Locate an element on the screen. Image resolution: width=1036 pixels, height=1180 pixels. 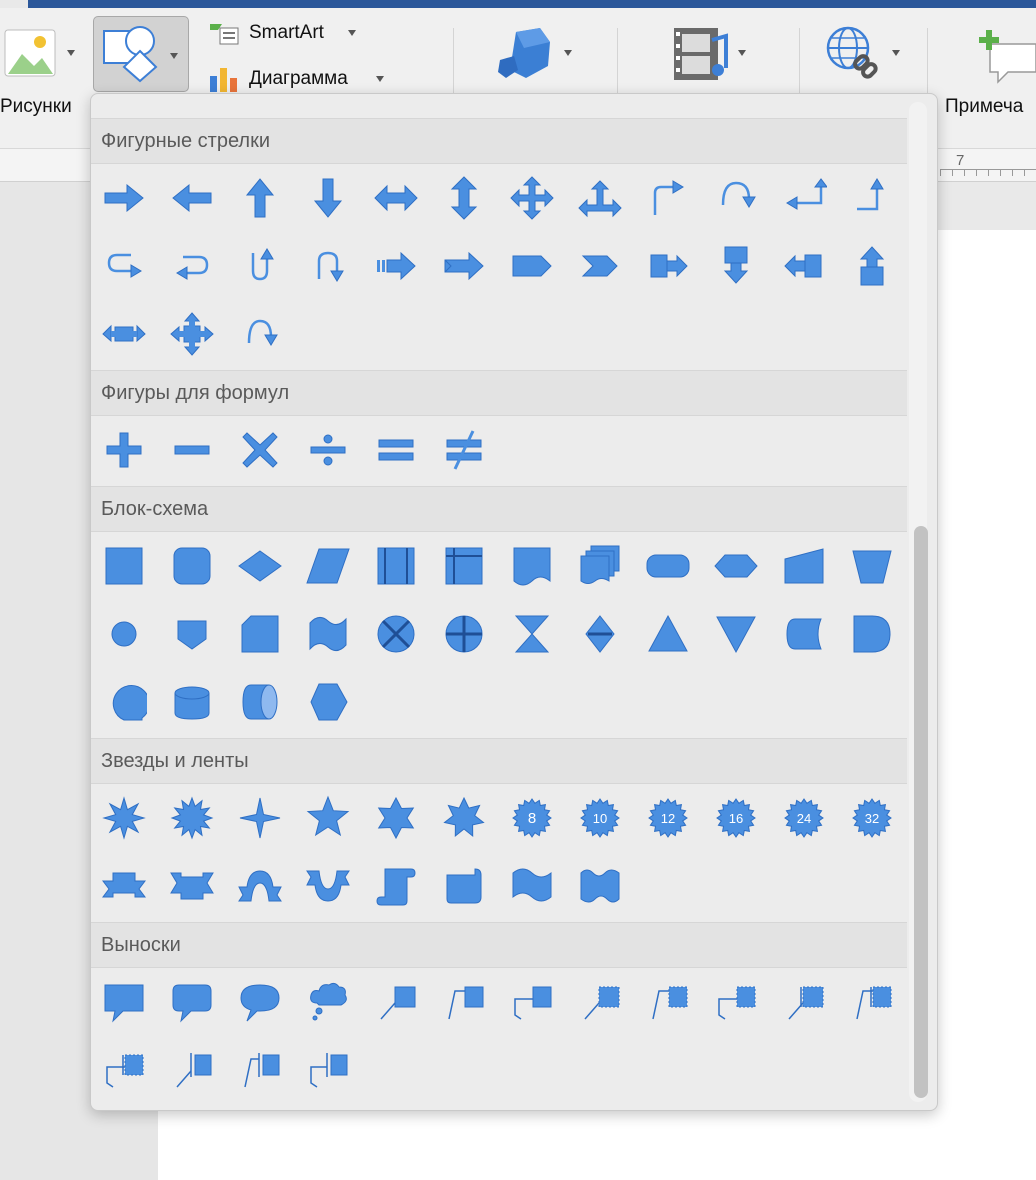
link-button is located at coordinates (854, 54).